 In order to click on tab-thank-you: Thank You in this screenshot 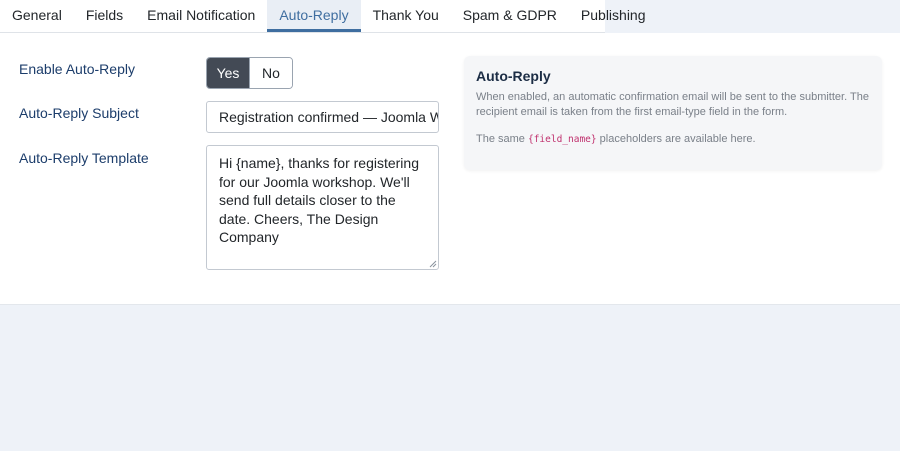, I will do `click(406, 16)`.